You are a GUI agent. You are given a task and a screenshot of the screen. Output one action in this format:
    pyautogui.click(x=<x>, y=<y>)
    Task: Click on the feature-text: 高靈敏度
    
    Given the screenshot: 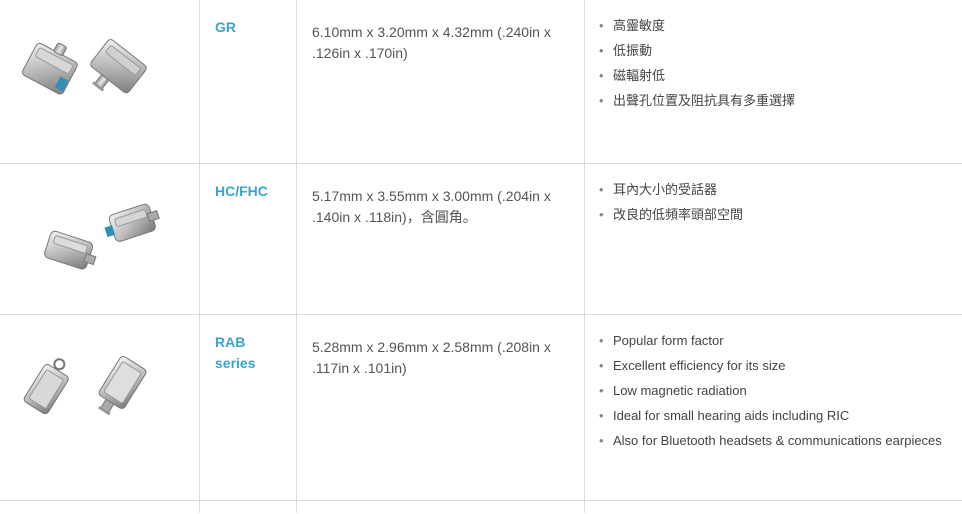 What is the action you would take?
    pyautogui.click(x=639, y=25)
    